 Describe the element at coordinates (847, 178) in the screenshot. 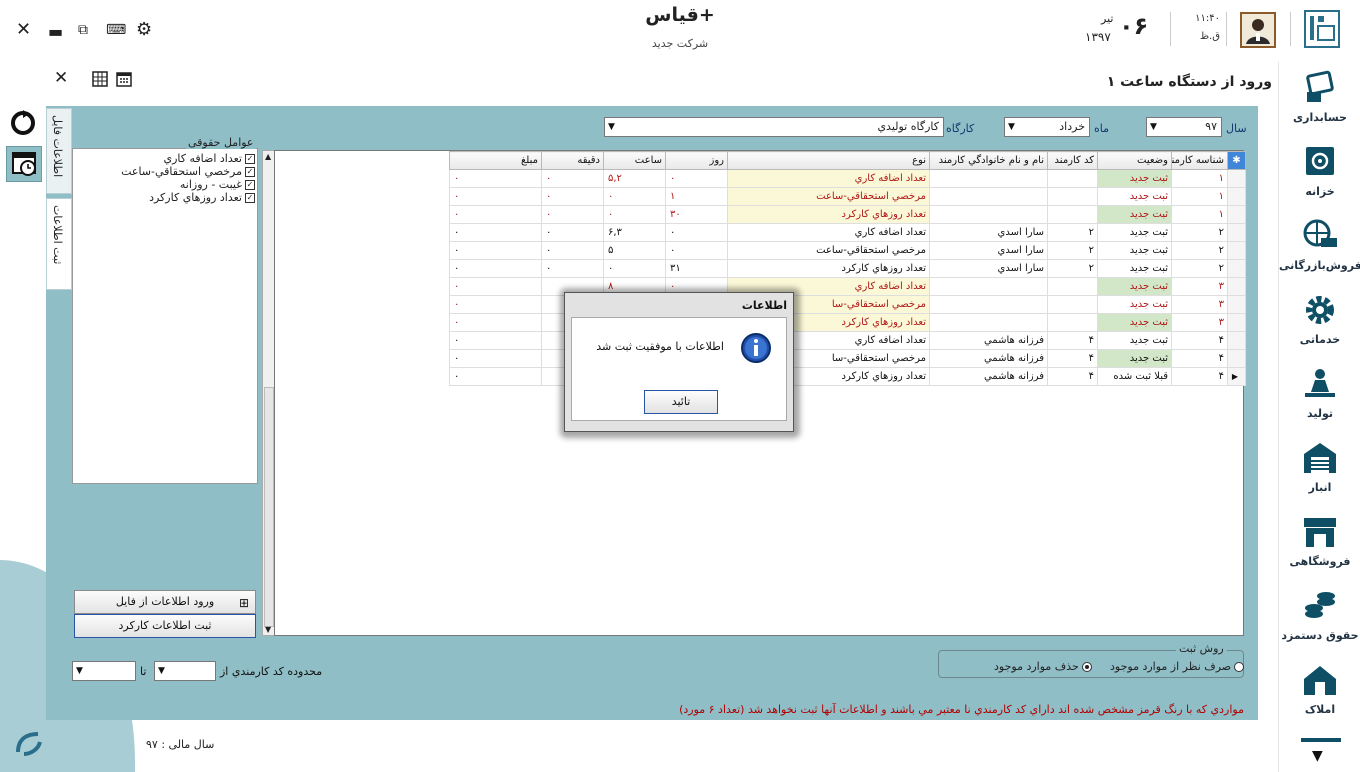

I see `table-row: ۱ ثبت جديد تعداد اضافه كاري ۰ ۵,۲ ۰ ۰` at that location.